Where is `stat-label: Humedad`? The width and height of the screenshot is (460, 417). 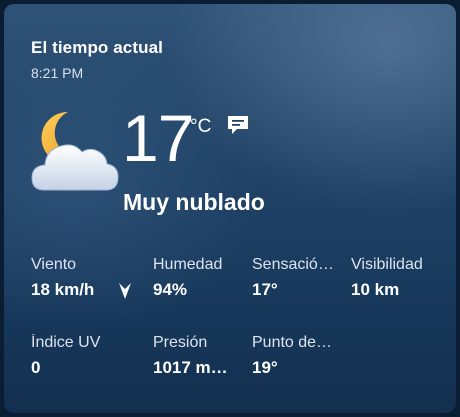
stat-label: Humedad is located at coordinates (188, 264).